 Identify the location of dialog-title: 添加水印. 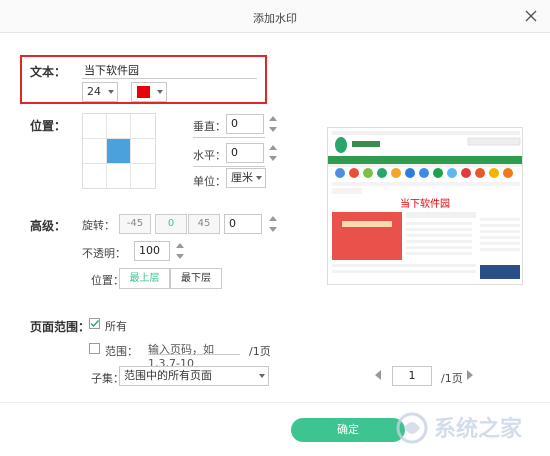
(275, 18).